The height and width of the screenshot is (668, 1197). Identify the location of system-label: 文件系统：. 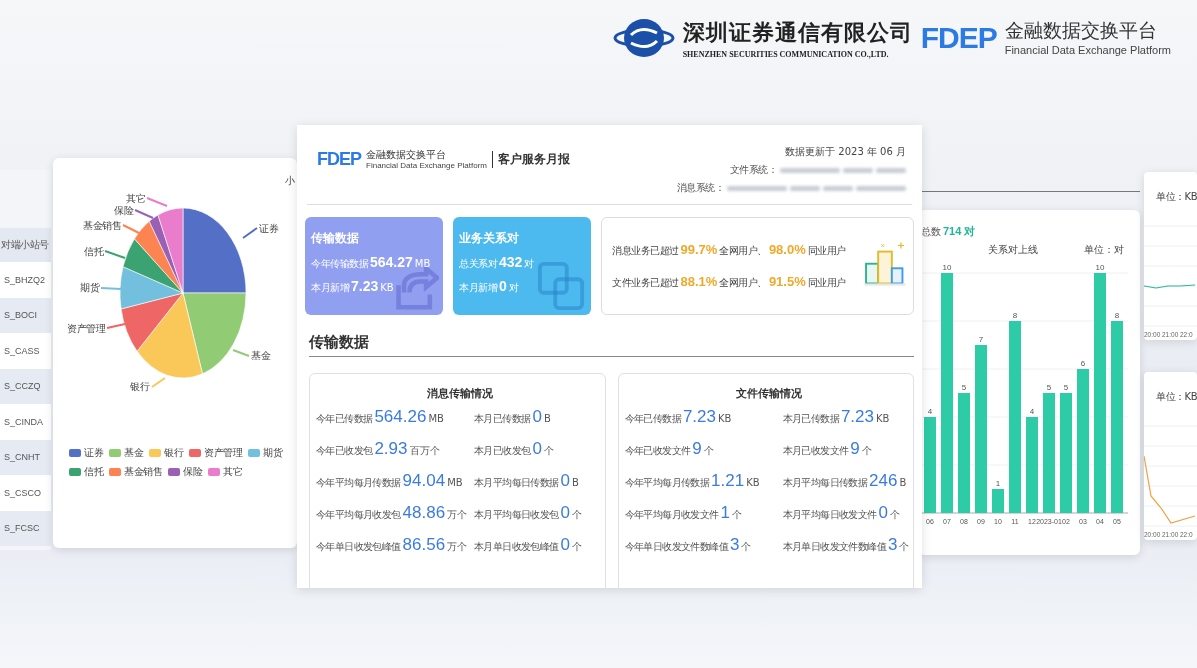
(753, 170).